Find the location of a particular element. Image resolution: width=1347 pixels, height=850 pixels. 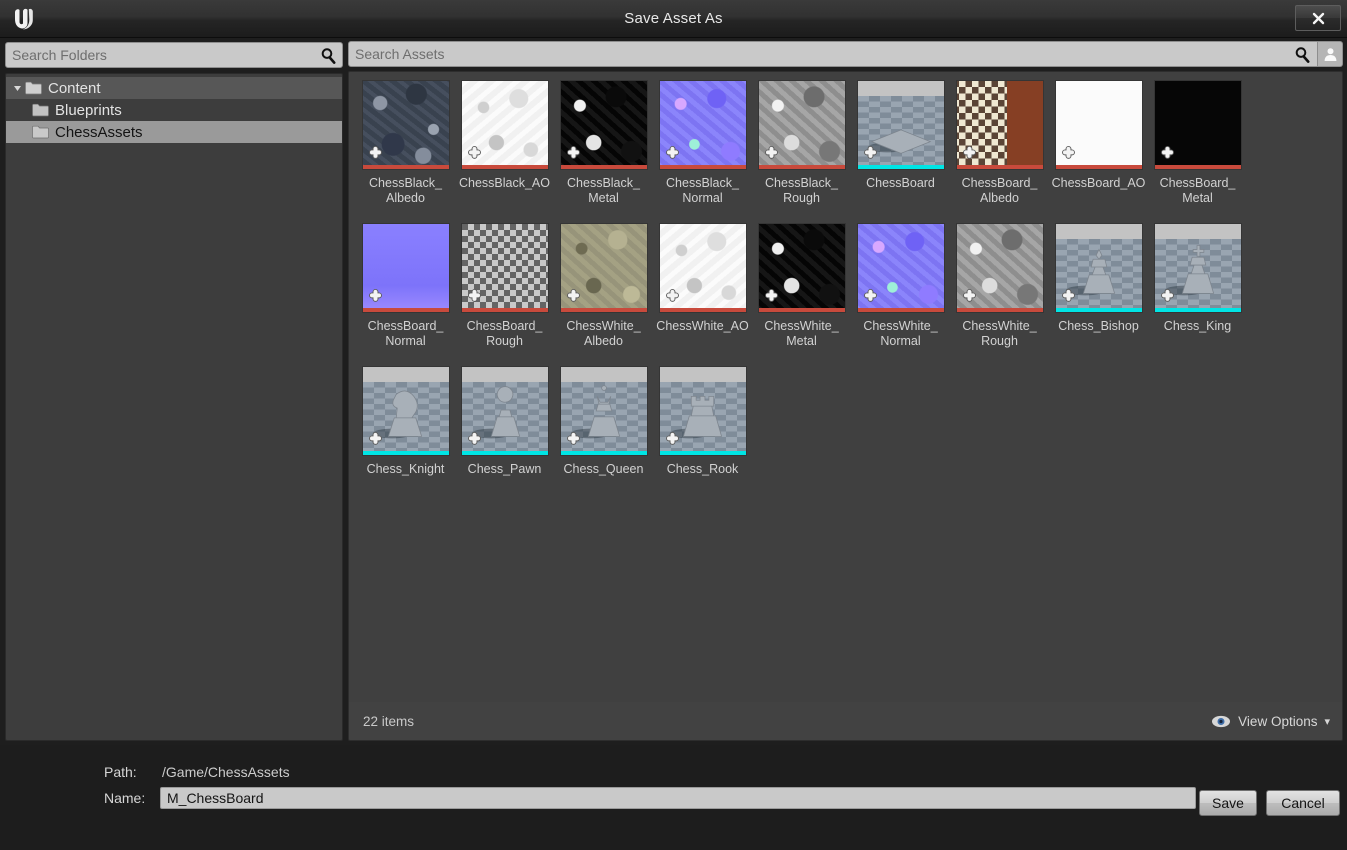

asset-label: ChessBoard_AO is located at coordinates (1098, 183).